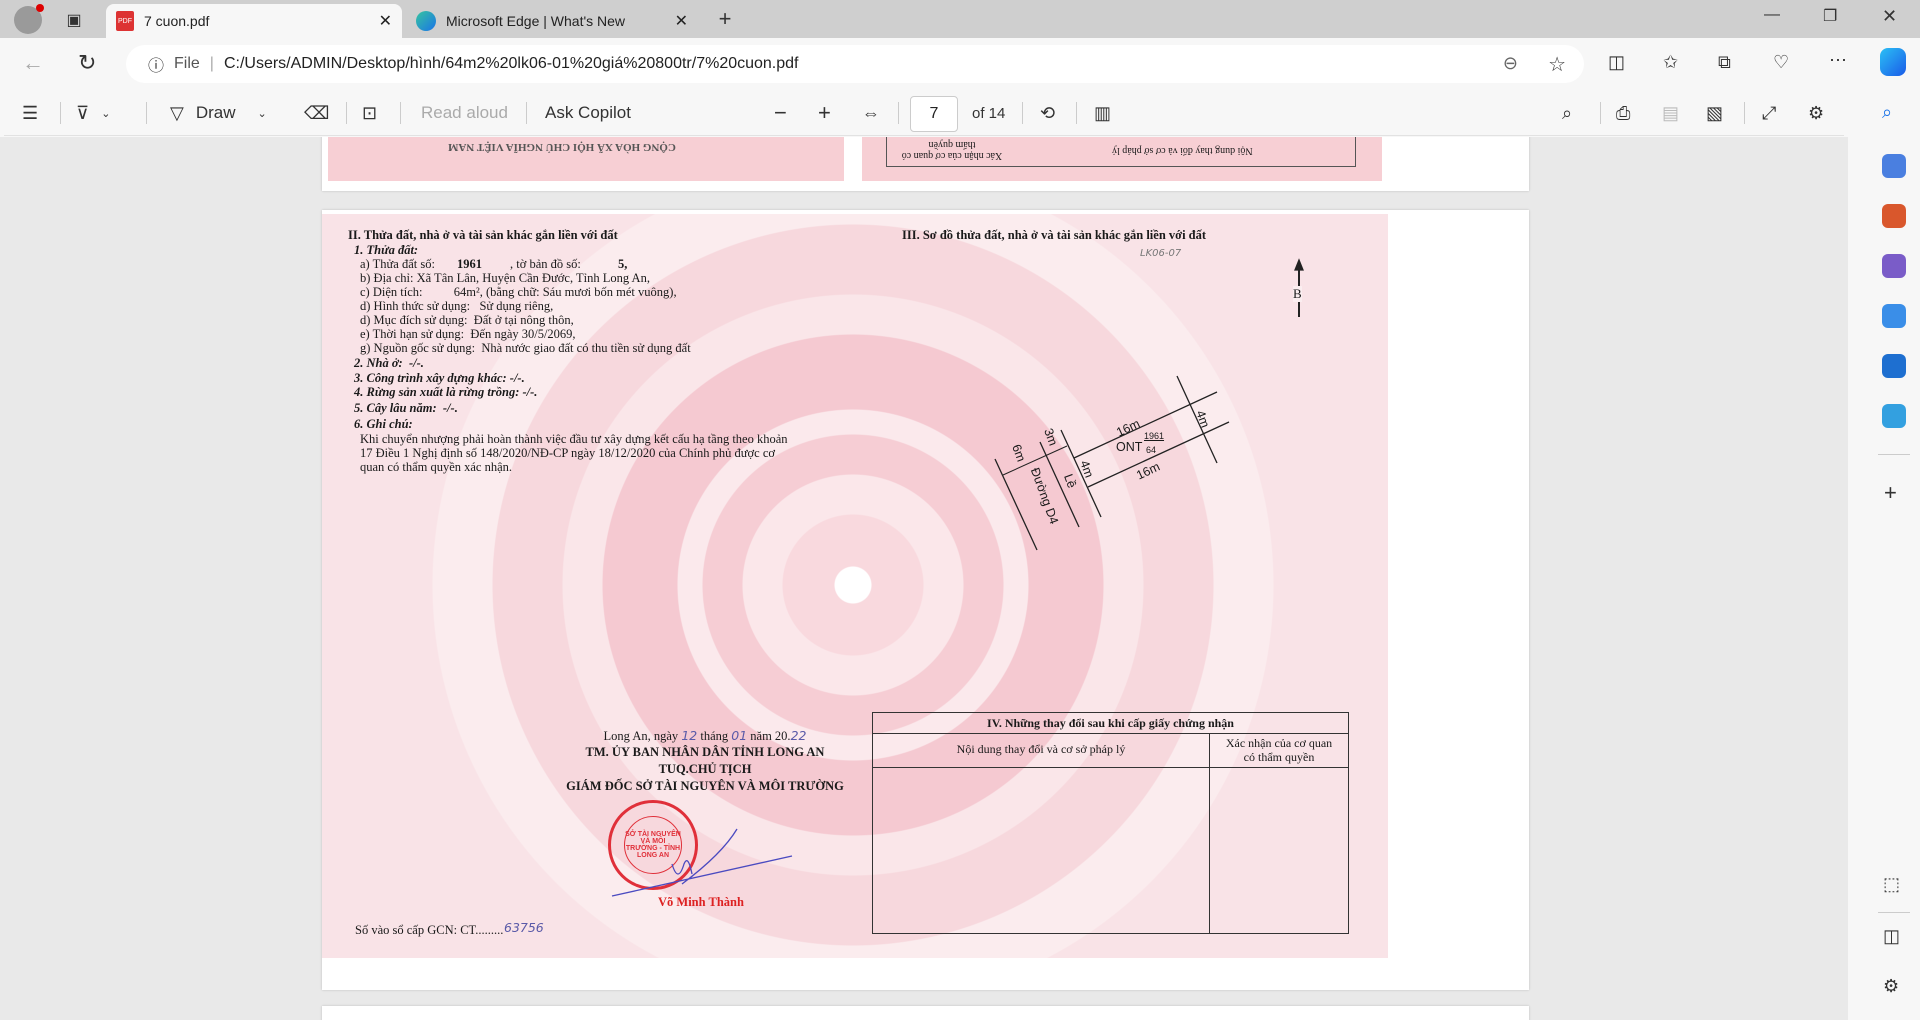  What do you see at coordinates (1279, 743) in the screenshot?
I see `col-header-confirmation: Xác nhận của cơ quan` at bounding box center [1279, 743].